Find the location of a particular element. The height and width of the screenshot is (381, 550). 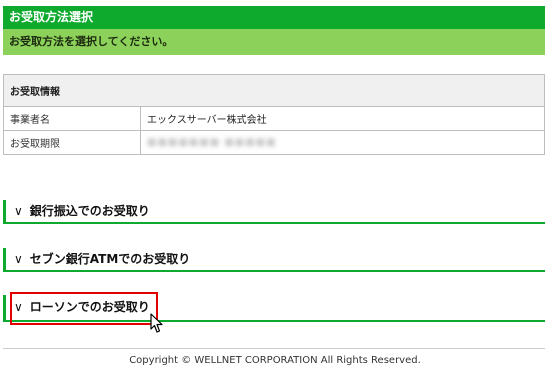

table-header-row: お受取情報 is located at coordinates (274, 90).